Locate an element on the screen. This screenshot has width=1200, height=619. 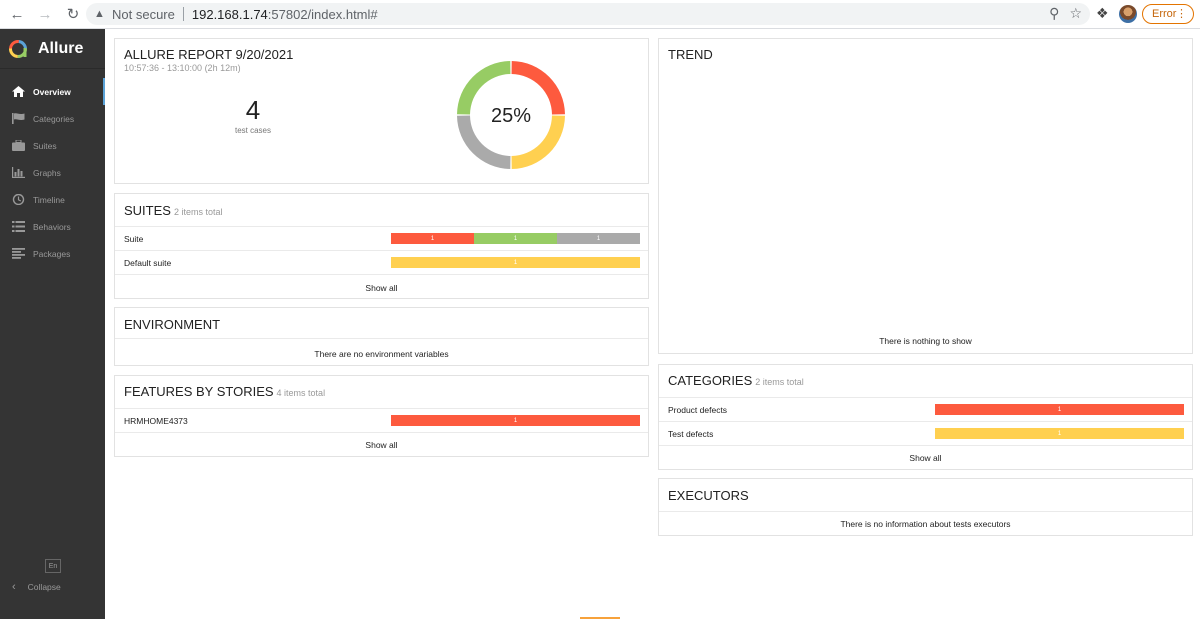
error-button: Error ⋮ is located at coordinates (1168, 14).